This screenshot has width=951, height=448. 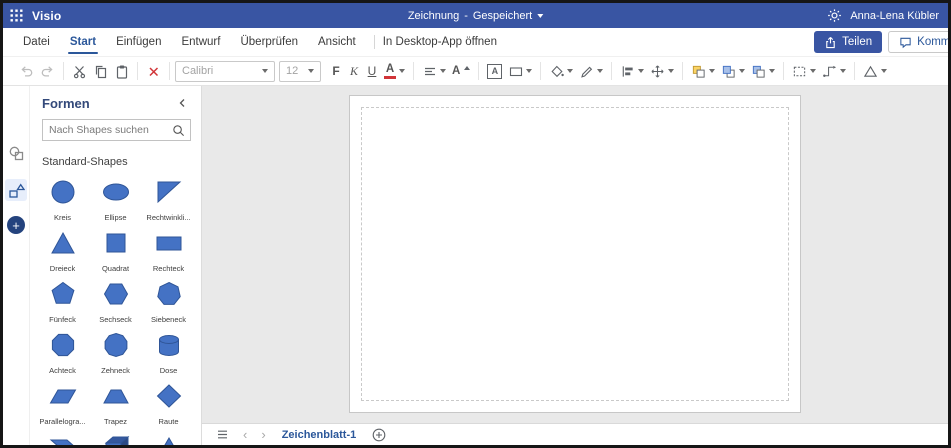 I want to click on insert-textbox-button: A, so click(x=494, y=71).